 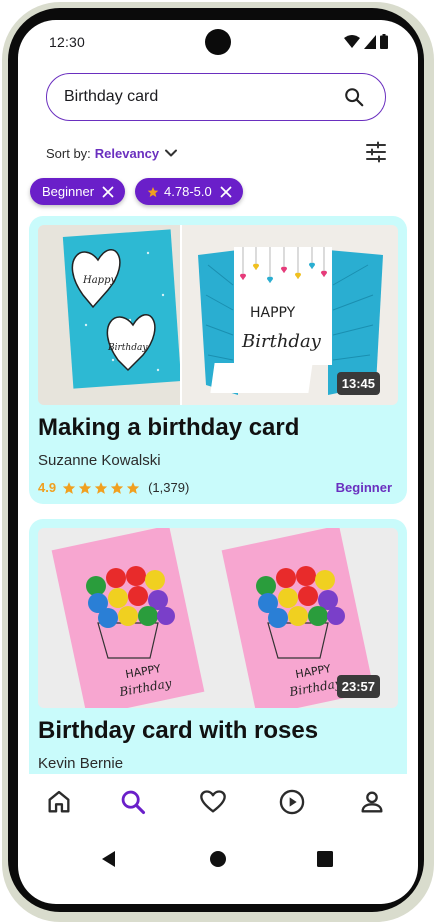 What do you see at coordinates (68, 191) in the screenshot?
I see `chip-label: Beginner` at bounding box center [68, 191].